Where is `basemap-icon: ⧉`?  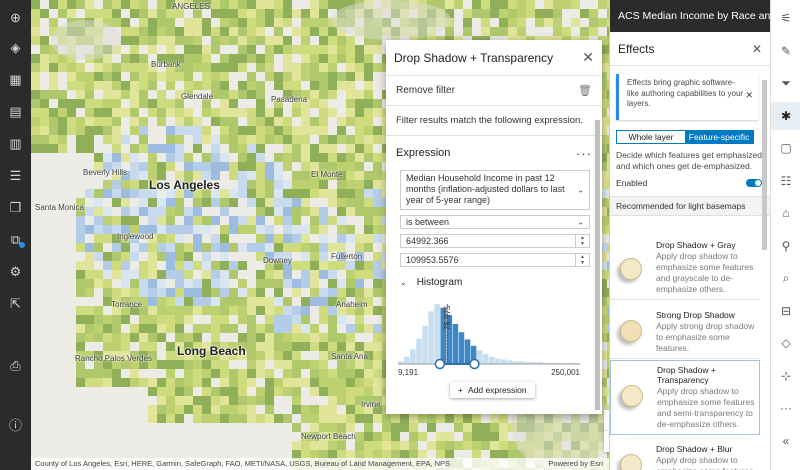 basemap-icon: ⧉ is located at coordinates (15, 240).